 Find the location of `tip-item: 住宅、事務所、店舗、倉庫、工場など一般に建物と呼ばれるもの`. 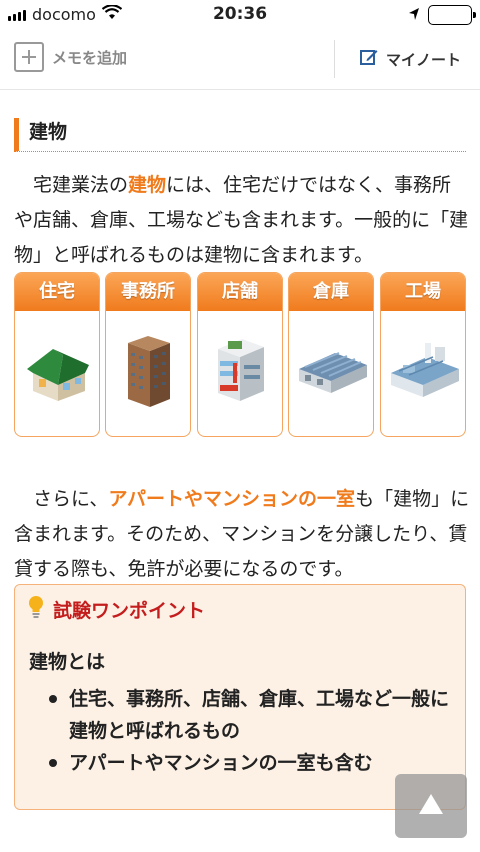

tip-item: 住宅、事務所、店舗、倉庫、工場など一般に建物と呼ばれるもの is located at coordinates (254, 715).